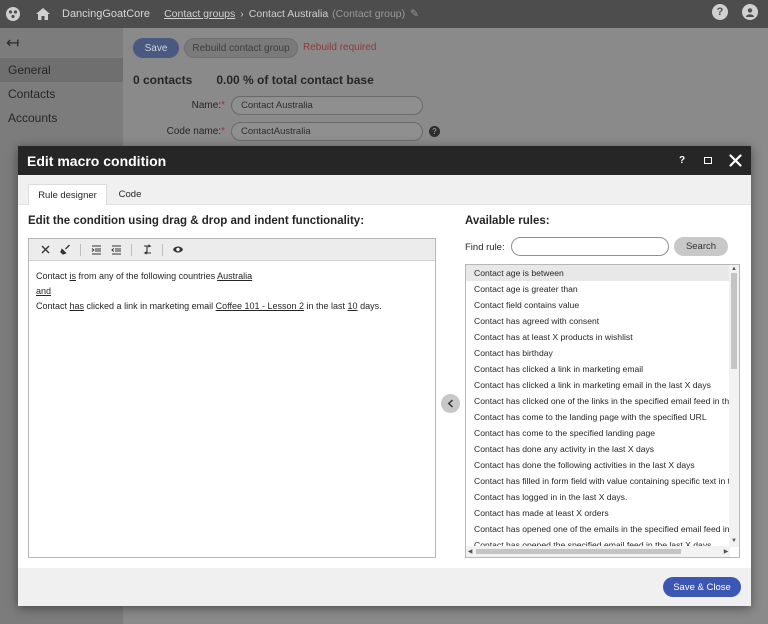  I want to click on vertical-scroll-thumb, so click(734, 321).